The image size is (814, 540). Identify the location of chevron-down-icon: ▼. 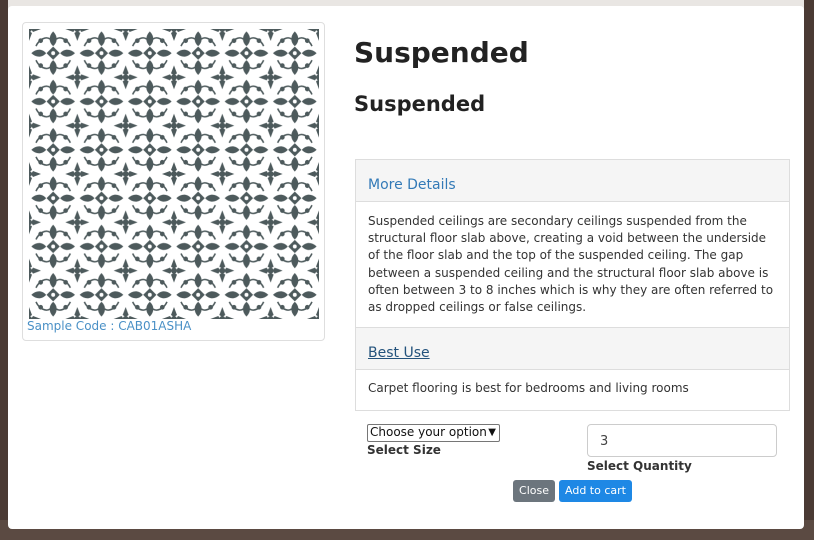
(492, 432).